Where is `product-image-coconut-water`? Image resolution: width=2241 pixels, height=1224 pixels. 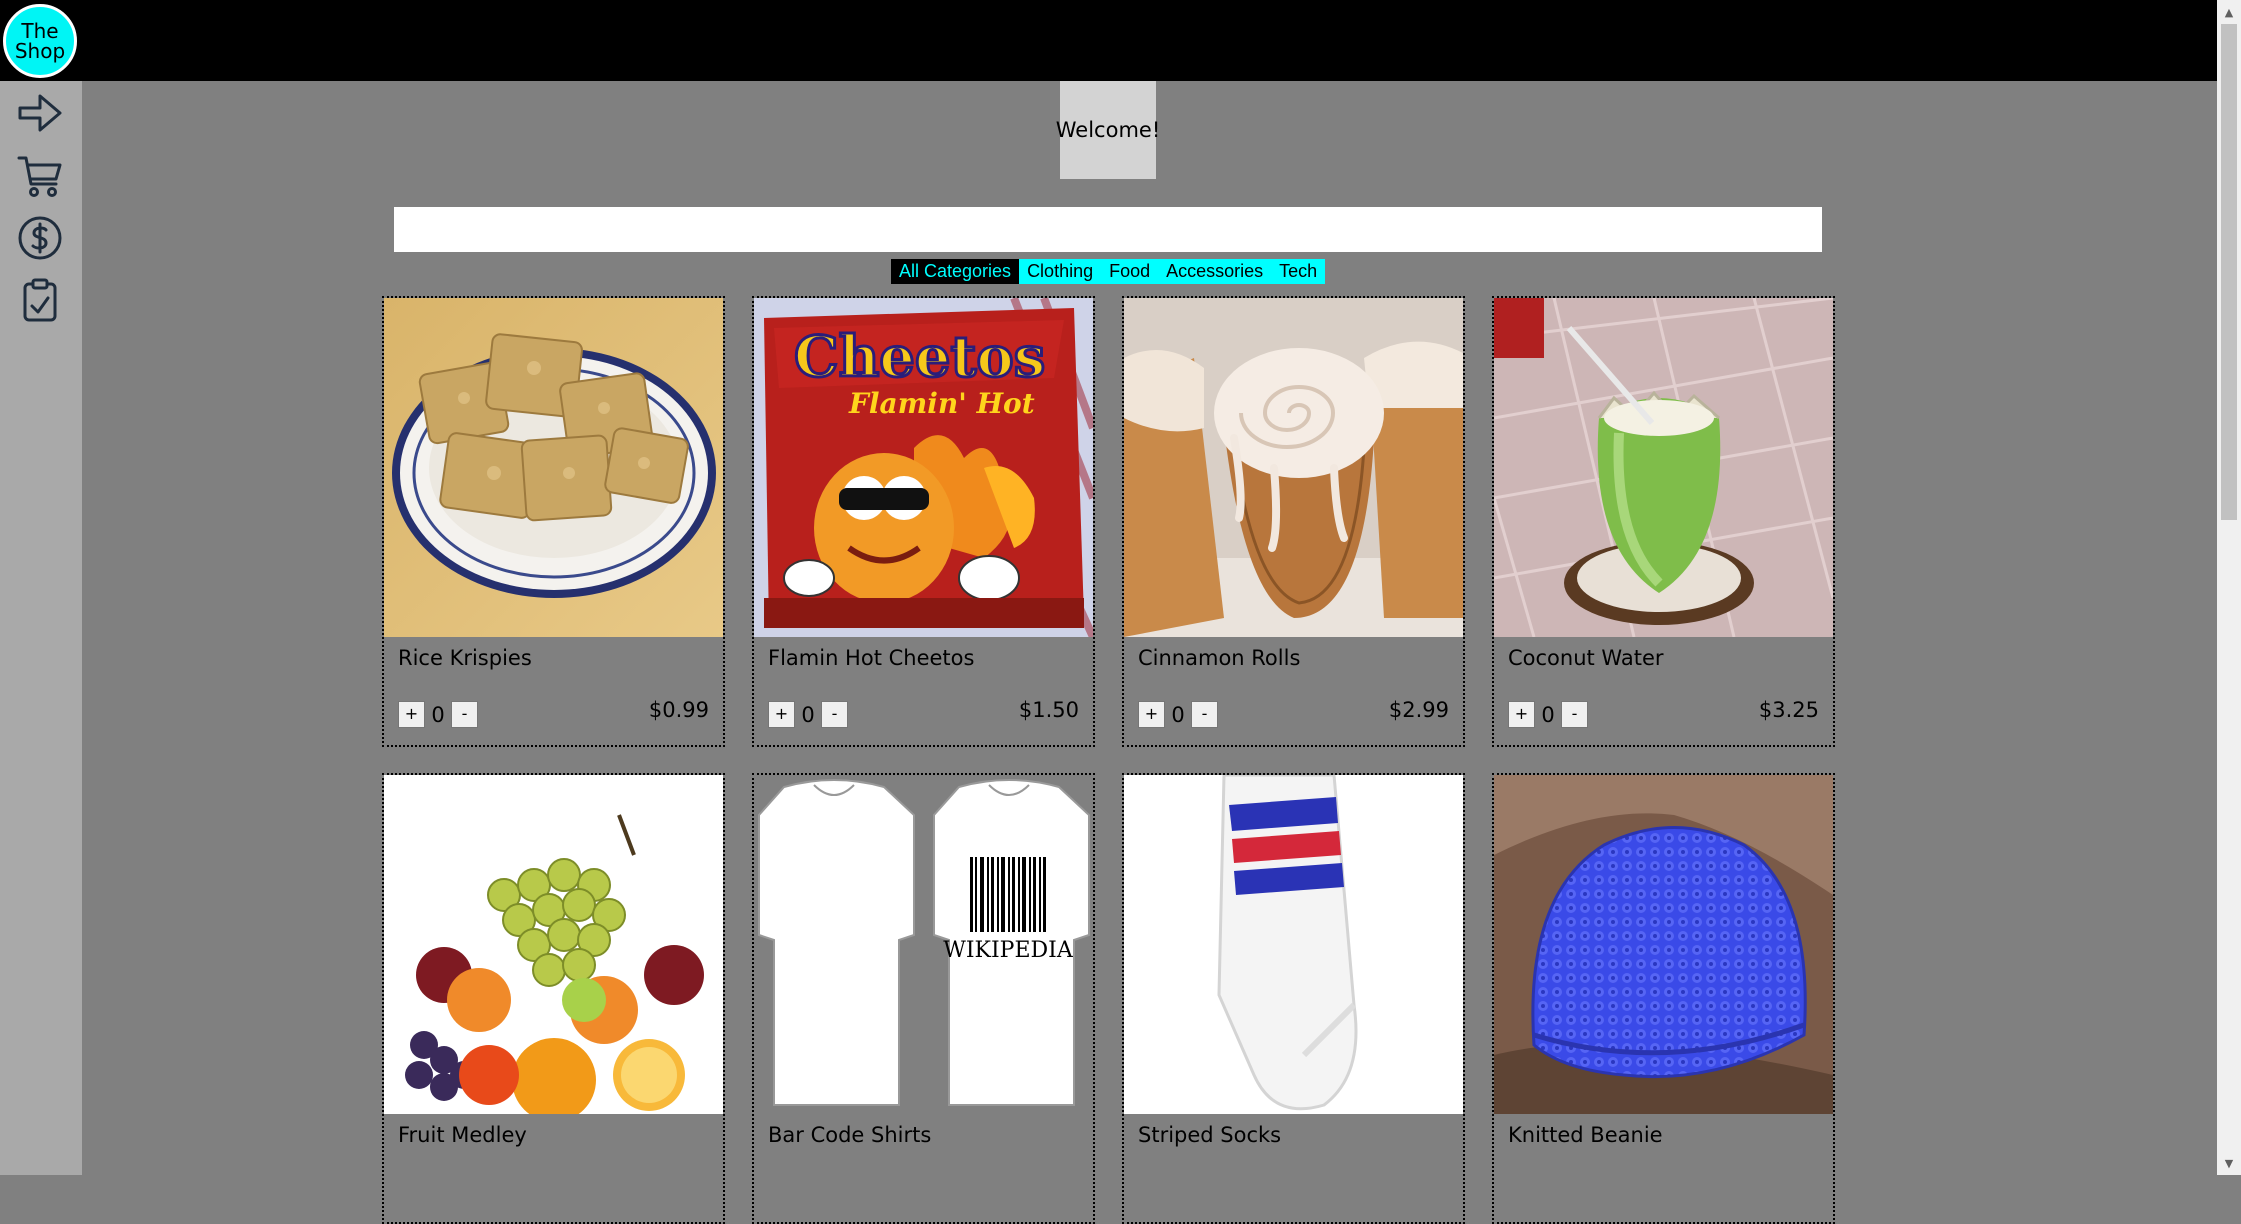 product-image-coconut-water is located at coordinates (1663, 467).